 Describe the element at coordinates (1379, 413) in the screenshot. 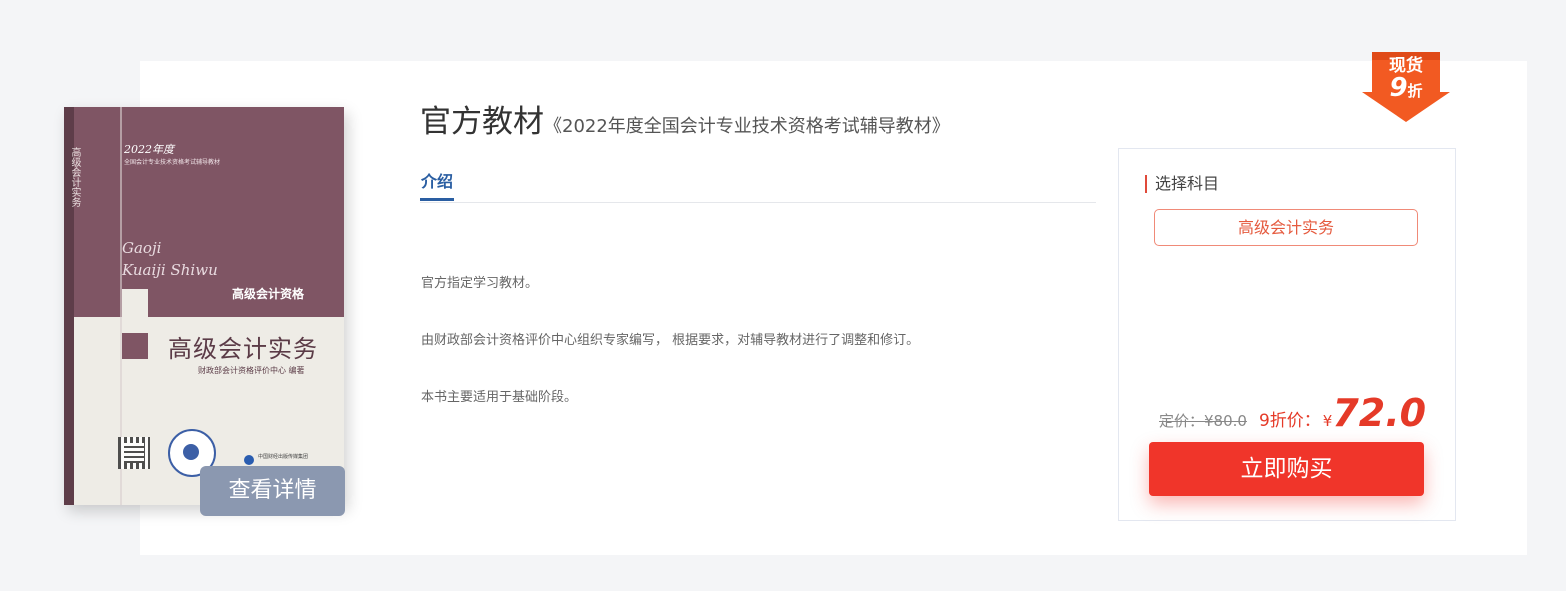

I see `current-price: 72.0` at that location.